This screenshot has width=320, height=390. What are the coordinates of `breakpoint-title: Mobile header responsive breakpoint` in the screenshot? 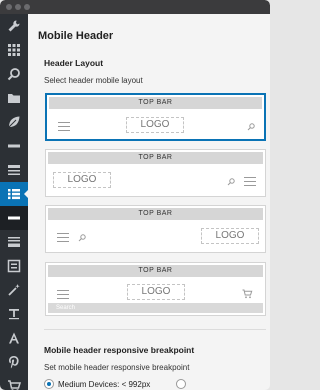 It's located at (119, 350).